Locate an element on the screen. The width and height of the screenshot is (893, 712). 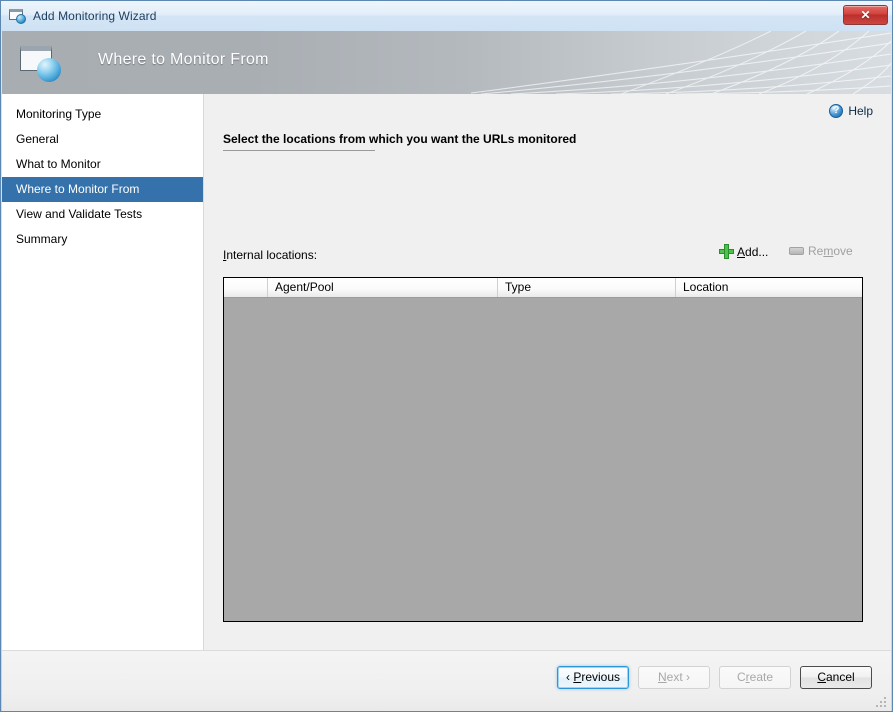
sidebar-item-where-to-monitor-from: Where to Monitor From is located at coordinates (102, 189).